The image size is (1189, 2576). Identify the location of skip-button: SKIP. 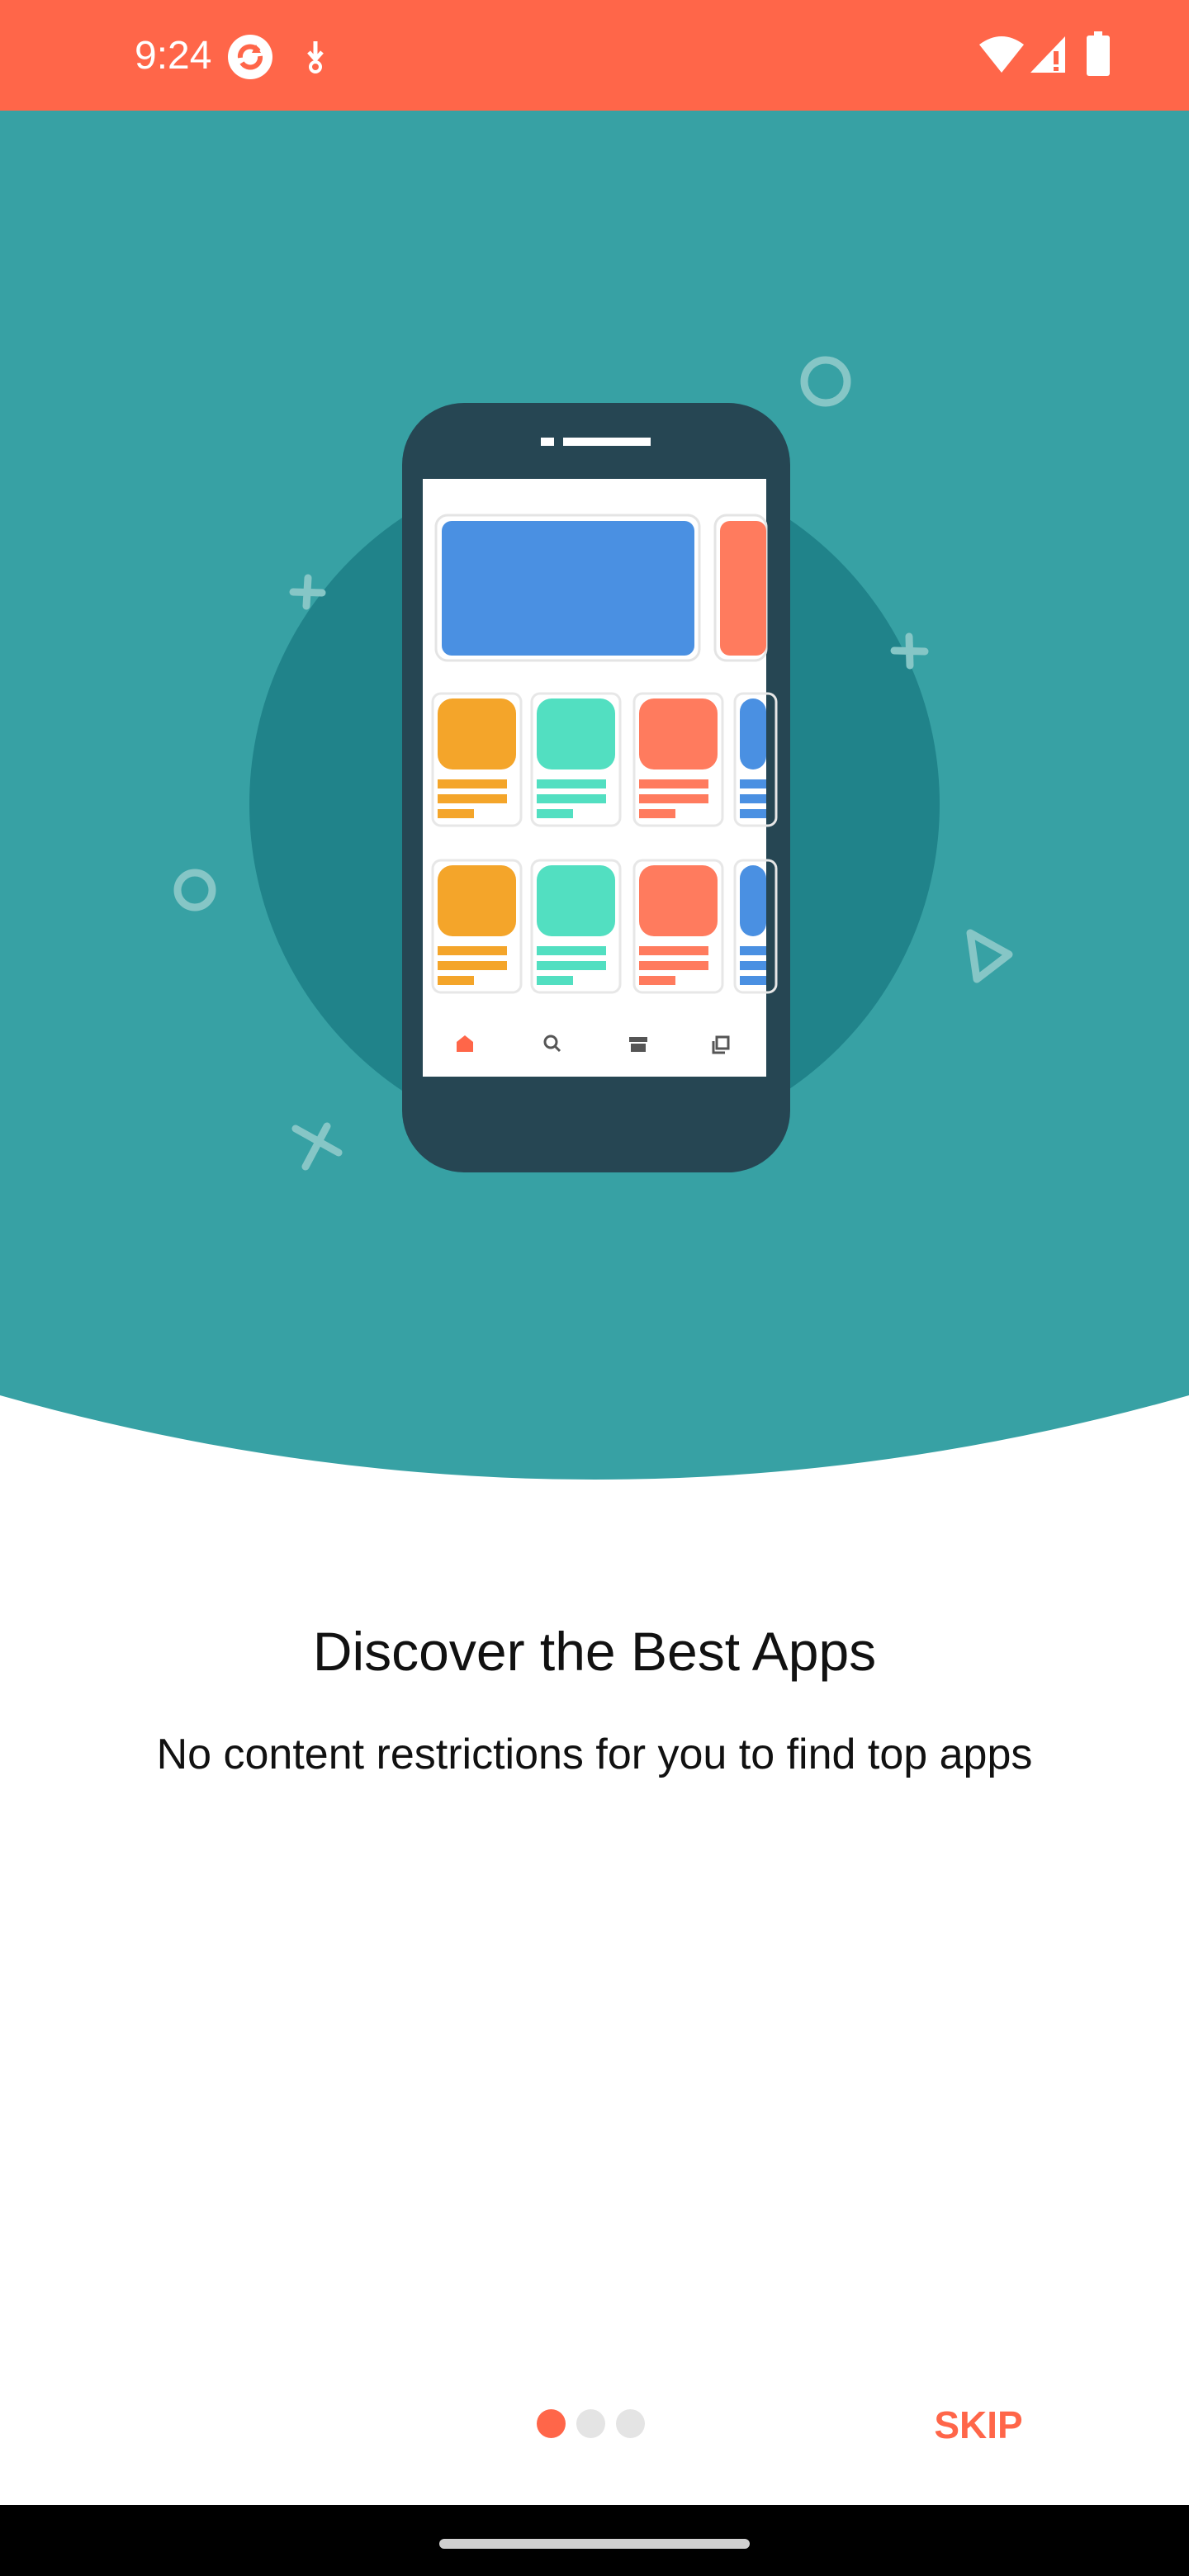
(978, 2425).